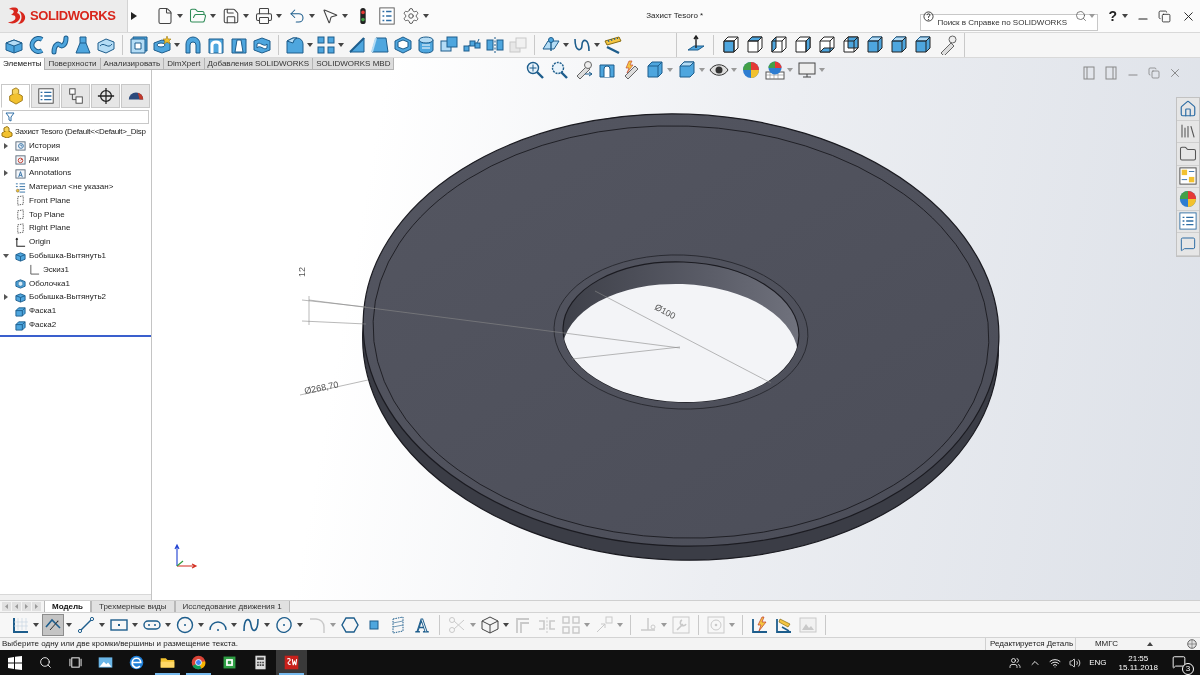 This screenshot has height=675, width=1200. Describe the element at coordinates (655, 70) in the screenshot. I see `view-cube-icon` at that location.